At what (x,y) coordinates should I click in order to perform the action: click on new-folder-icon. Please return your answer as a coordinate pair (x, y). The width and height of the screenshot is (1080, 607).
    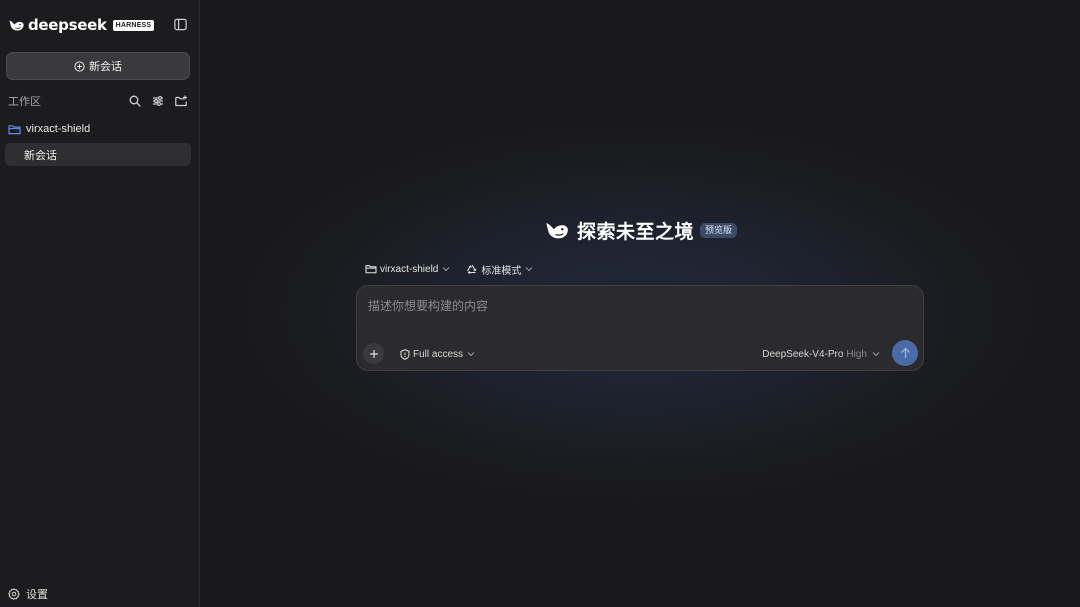
    Looking at the image, I should click on (181, 101).